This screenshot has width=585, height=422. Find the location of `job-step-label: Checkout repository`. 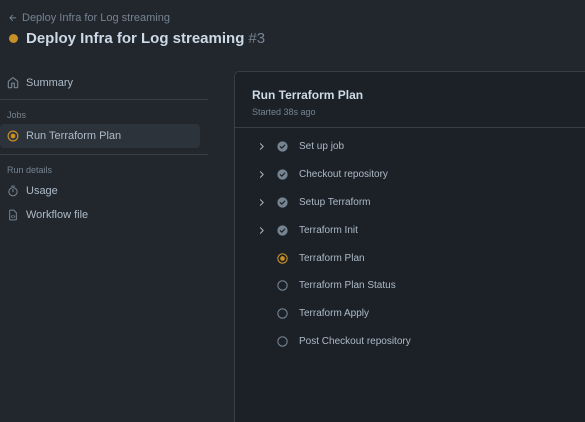

job-step-label: Checkout repository is located at coordinates (343, 175).